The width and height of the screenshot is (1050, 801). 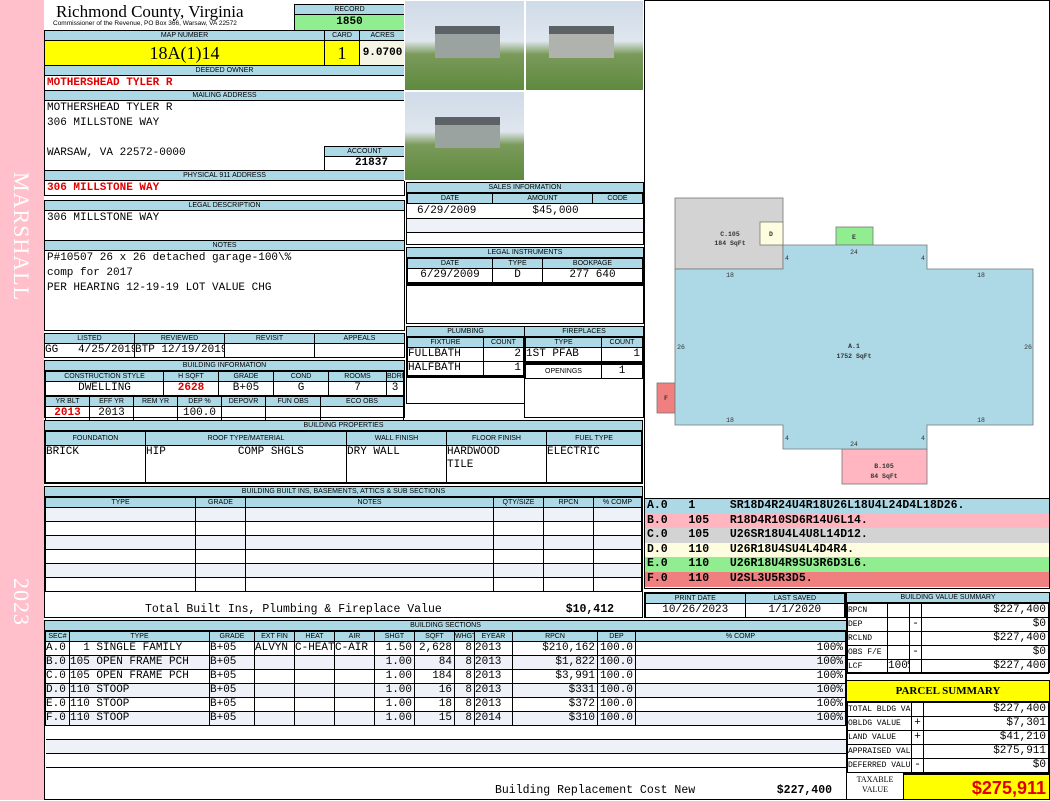 What do you see at coordinates (948, 666) in the screenshot?
I see `value-summary-row: LCF100% $227,400` at bounding box center [948, 666].